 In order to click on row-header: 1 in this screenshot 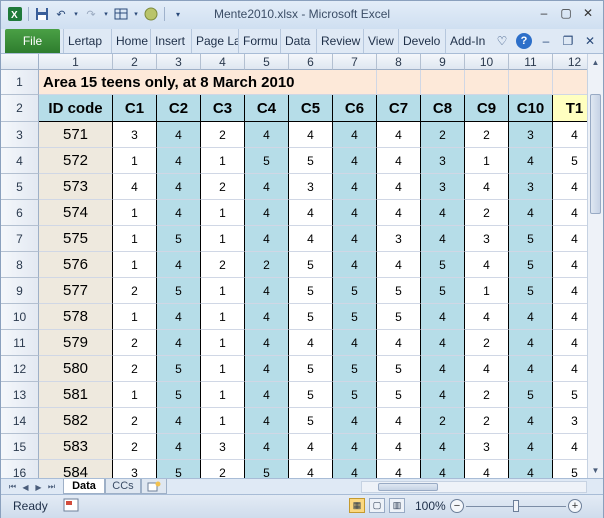, I will do `click(20, 82)`.